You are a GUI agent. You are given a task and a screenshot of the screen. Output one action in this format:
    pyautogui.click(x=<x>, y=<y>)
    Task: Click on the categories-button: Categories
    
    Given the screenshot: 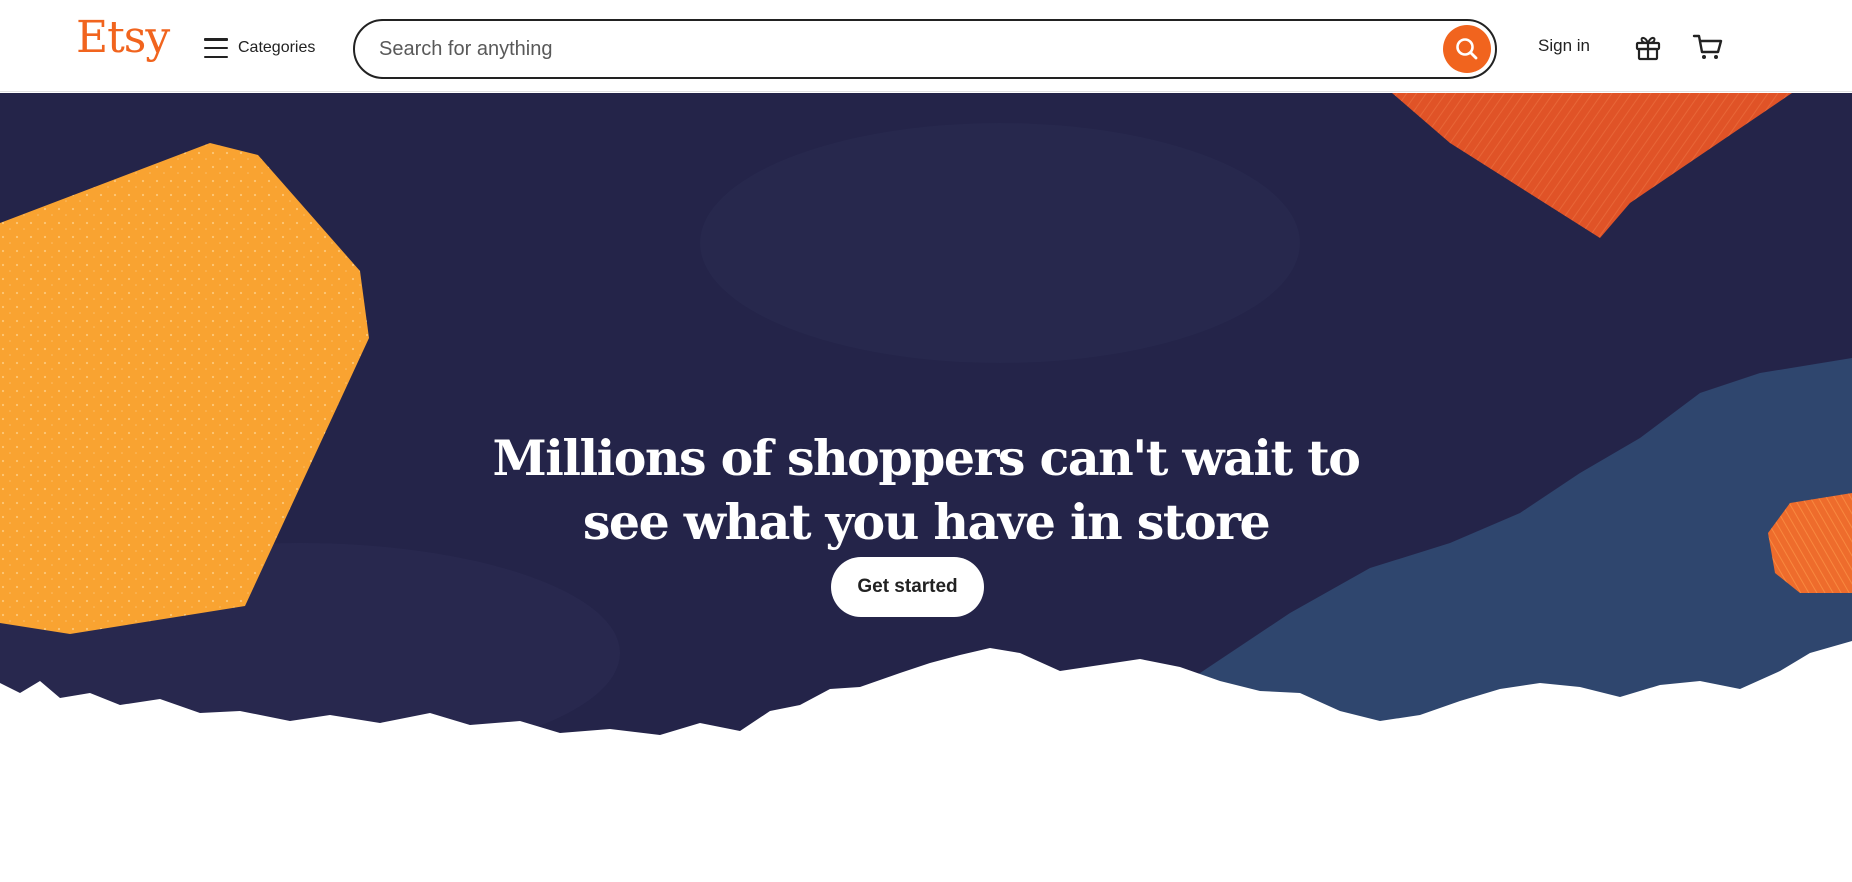 What is the action you would take?
    pyautogui.click(x=259, y=48)
    